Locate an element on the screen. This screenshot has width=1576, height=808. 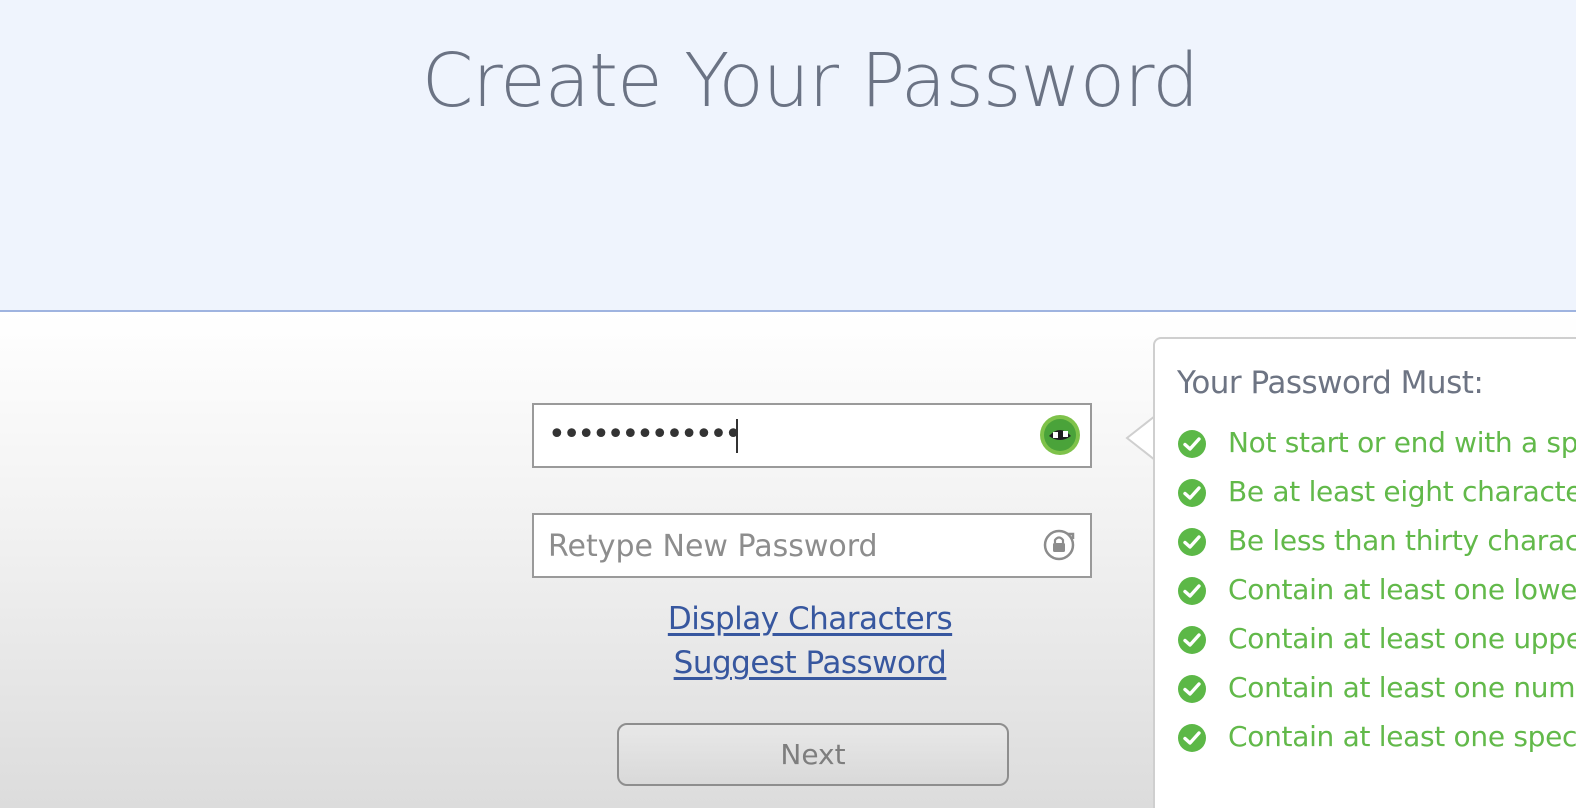
requirement-label: Contain at least one special character is located at coordinates (1402, 736).